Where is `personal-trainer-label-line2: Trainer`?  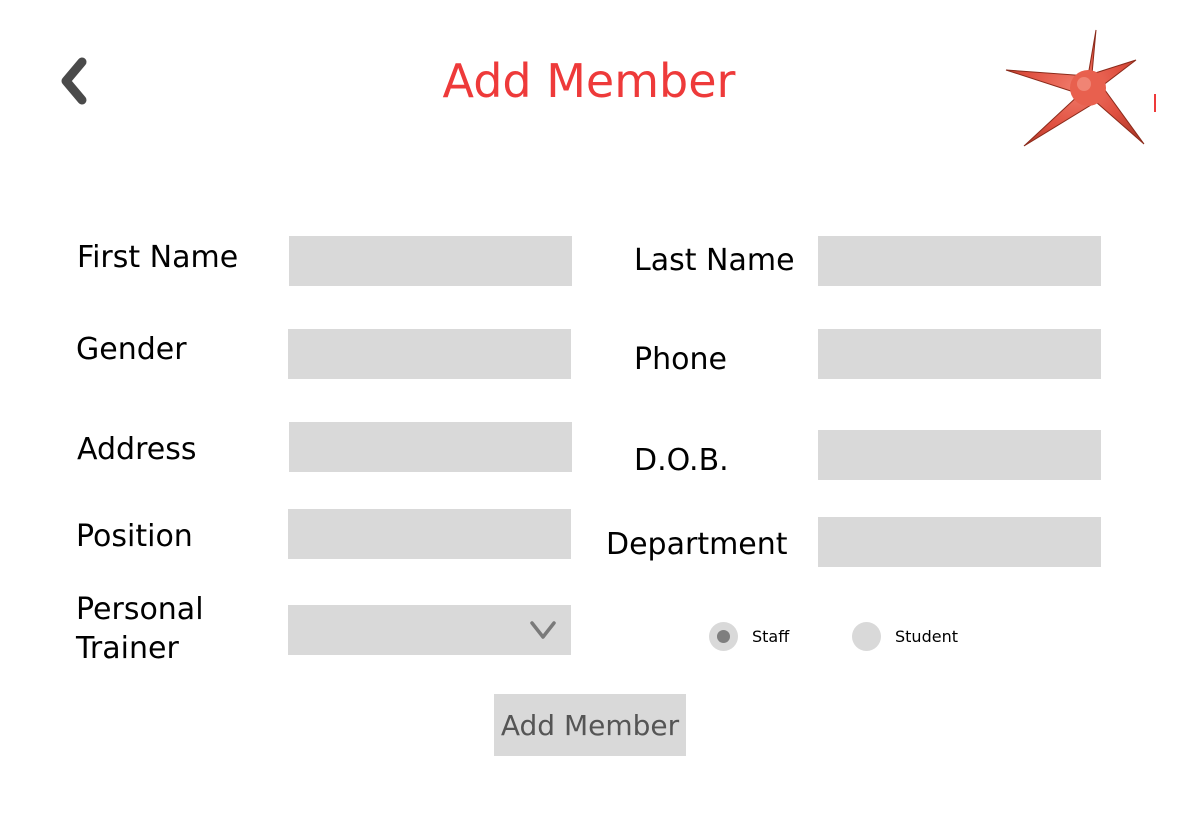 personal-trainer-label-line2: Trainer is located at coordinates (127, 648).